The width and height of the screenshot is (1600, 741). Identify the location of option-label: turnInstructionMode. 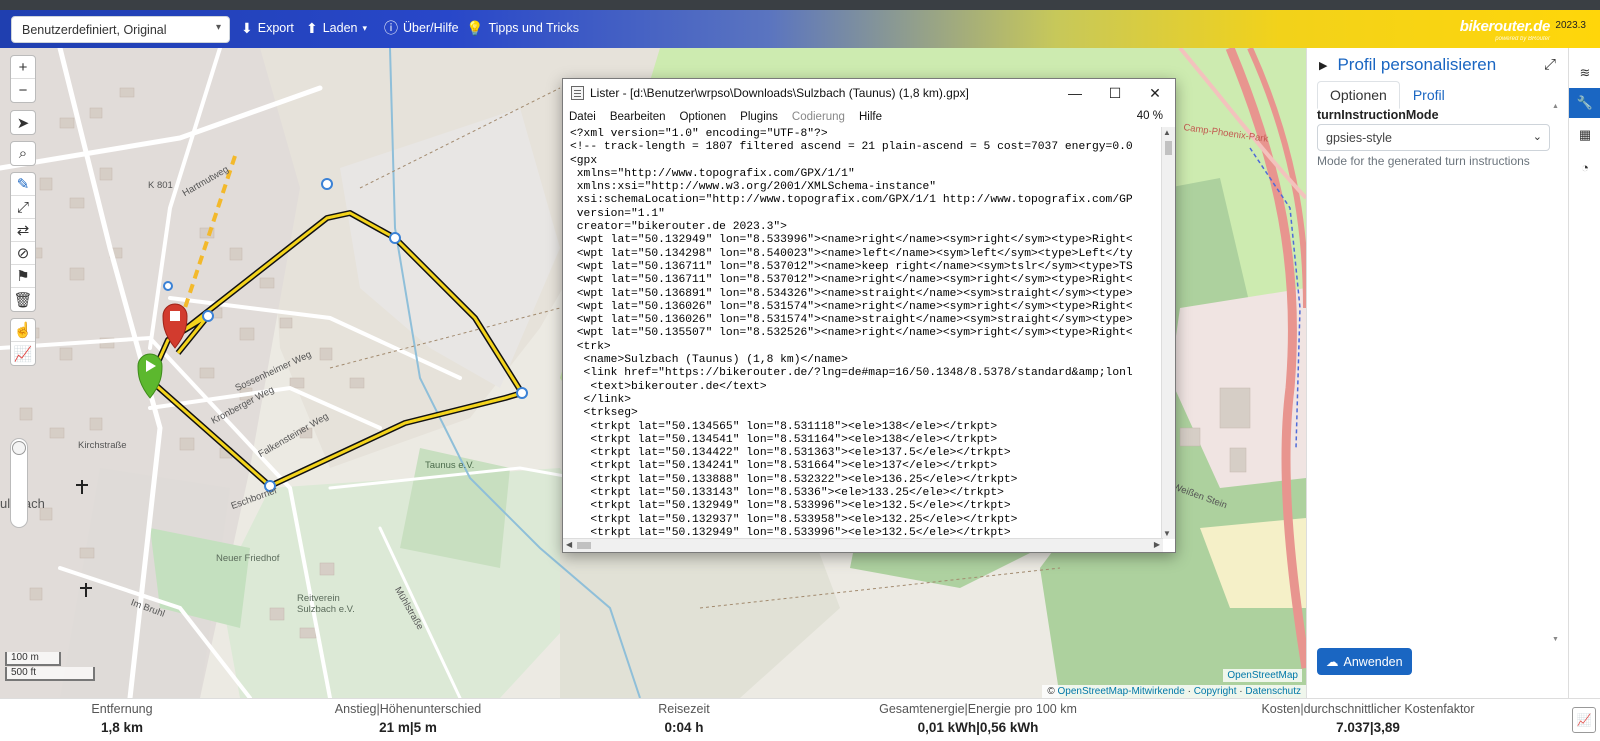
(1378, 115).